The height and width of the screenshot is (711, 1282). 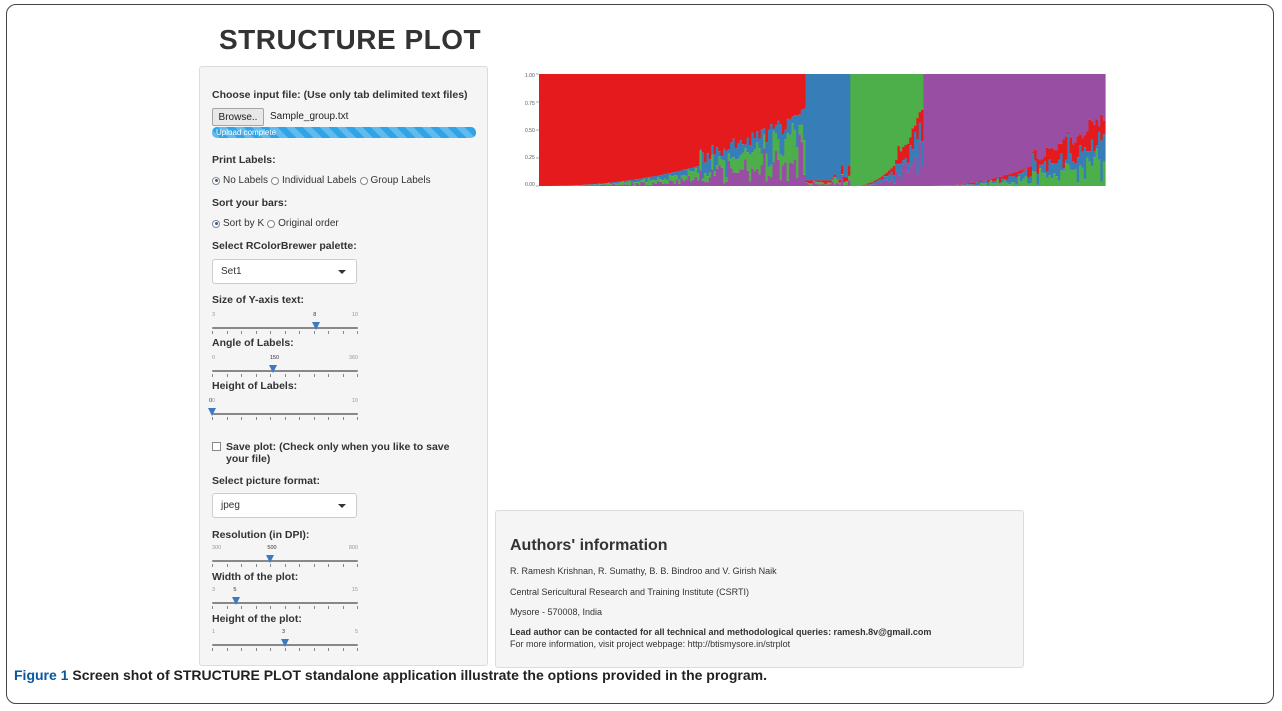 What do you see at coordinates (821, 130) in the screenshot?
I see `structure-bar-chart` at bounding box center [821, 130].